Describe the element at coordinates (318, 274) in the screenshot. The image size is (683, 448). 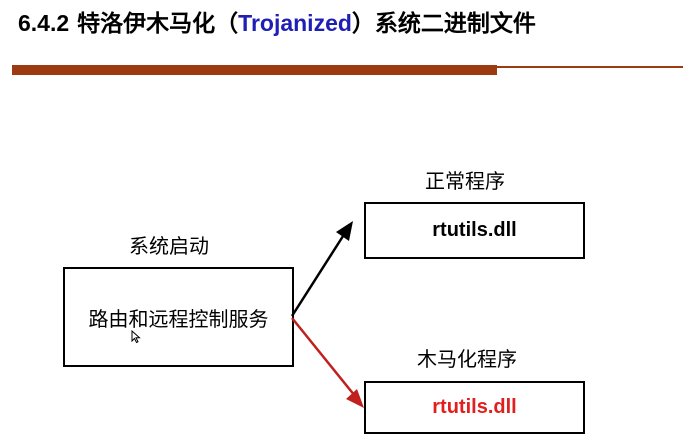
I see `arrow-to-normal` at that location.